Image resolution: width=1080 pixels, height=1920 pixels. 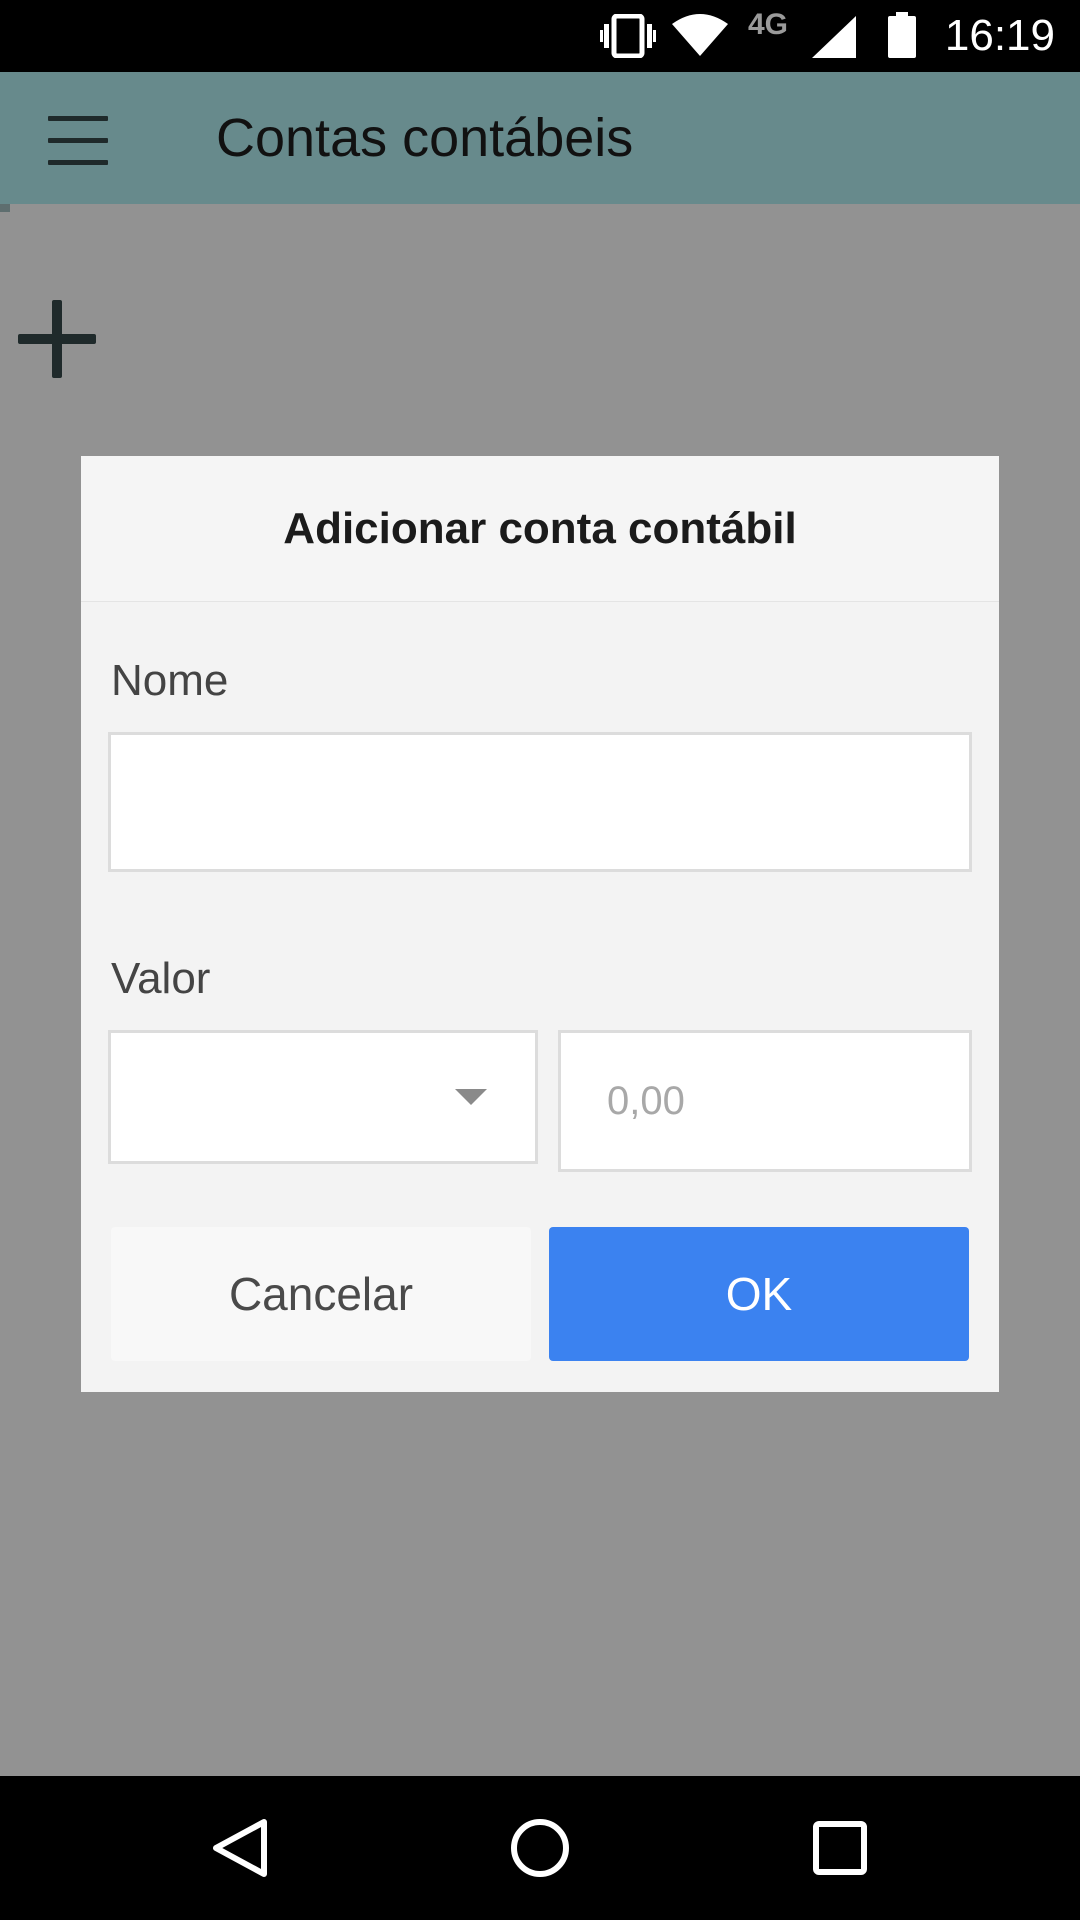 What do you see at coordinates (323, 1097) in the screenshot?
I see `currency-select` at bounding box center [323, 1097].